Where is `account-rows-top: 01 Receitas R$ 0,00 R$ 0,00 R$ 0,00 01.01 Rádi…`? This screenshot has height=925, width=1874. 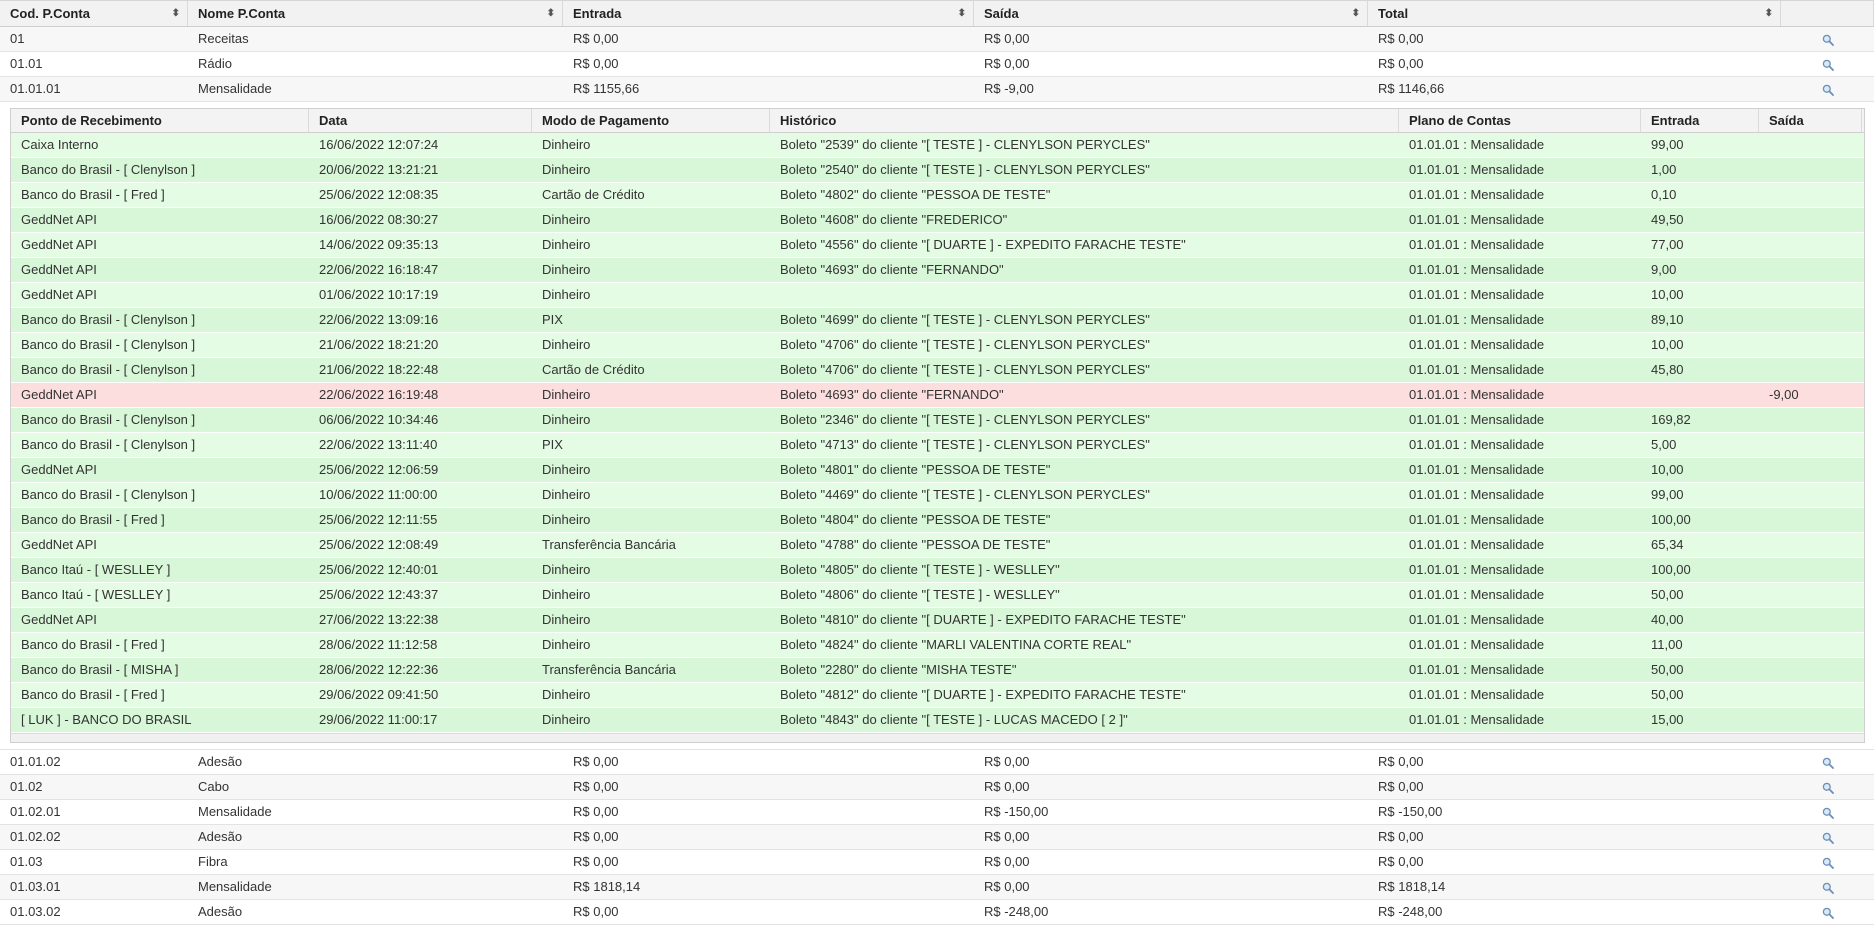 account-rows-top: 01 Receitas R$ 0,00 R$ 0,00 R$ 0,00 01.01 Rádi… is located at coordinates (937, 64).